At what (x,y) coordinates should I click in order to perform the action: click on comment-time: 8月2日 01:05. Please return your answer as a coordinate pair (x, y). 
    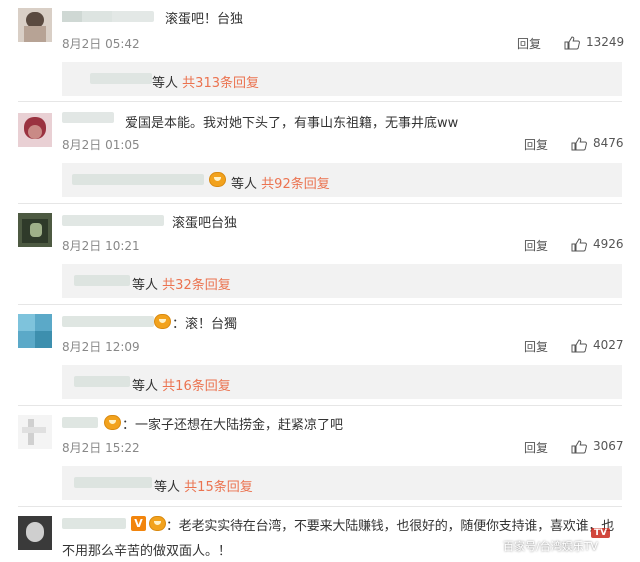
    Looking at the image, I should click on (101, 145).